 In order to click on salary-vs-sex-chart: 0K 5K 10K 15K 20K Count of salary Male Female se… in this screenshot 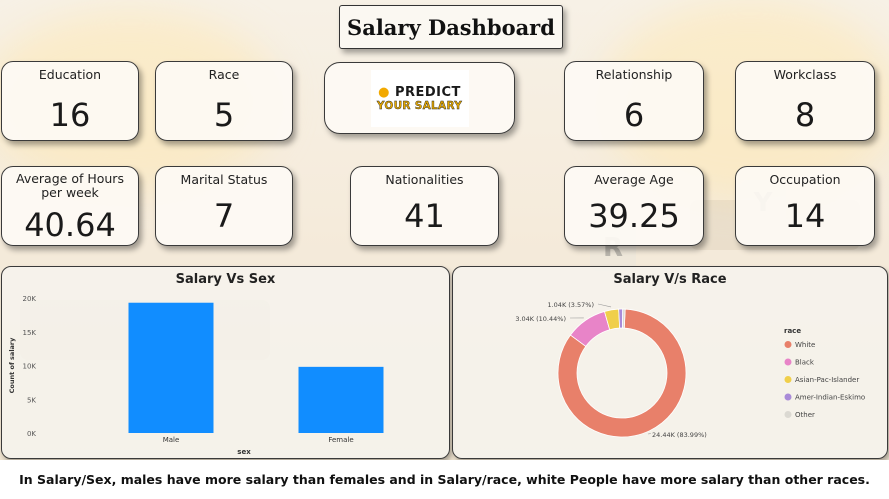, I will do `click(196, 375)`.